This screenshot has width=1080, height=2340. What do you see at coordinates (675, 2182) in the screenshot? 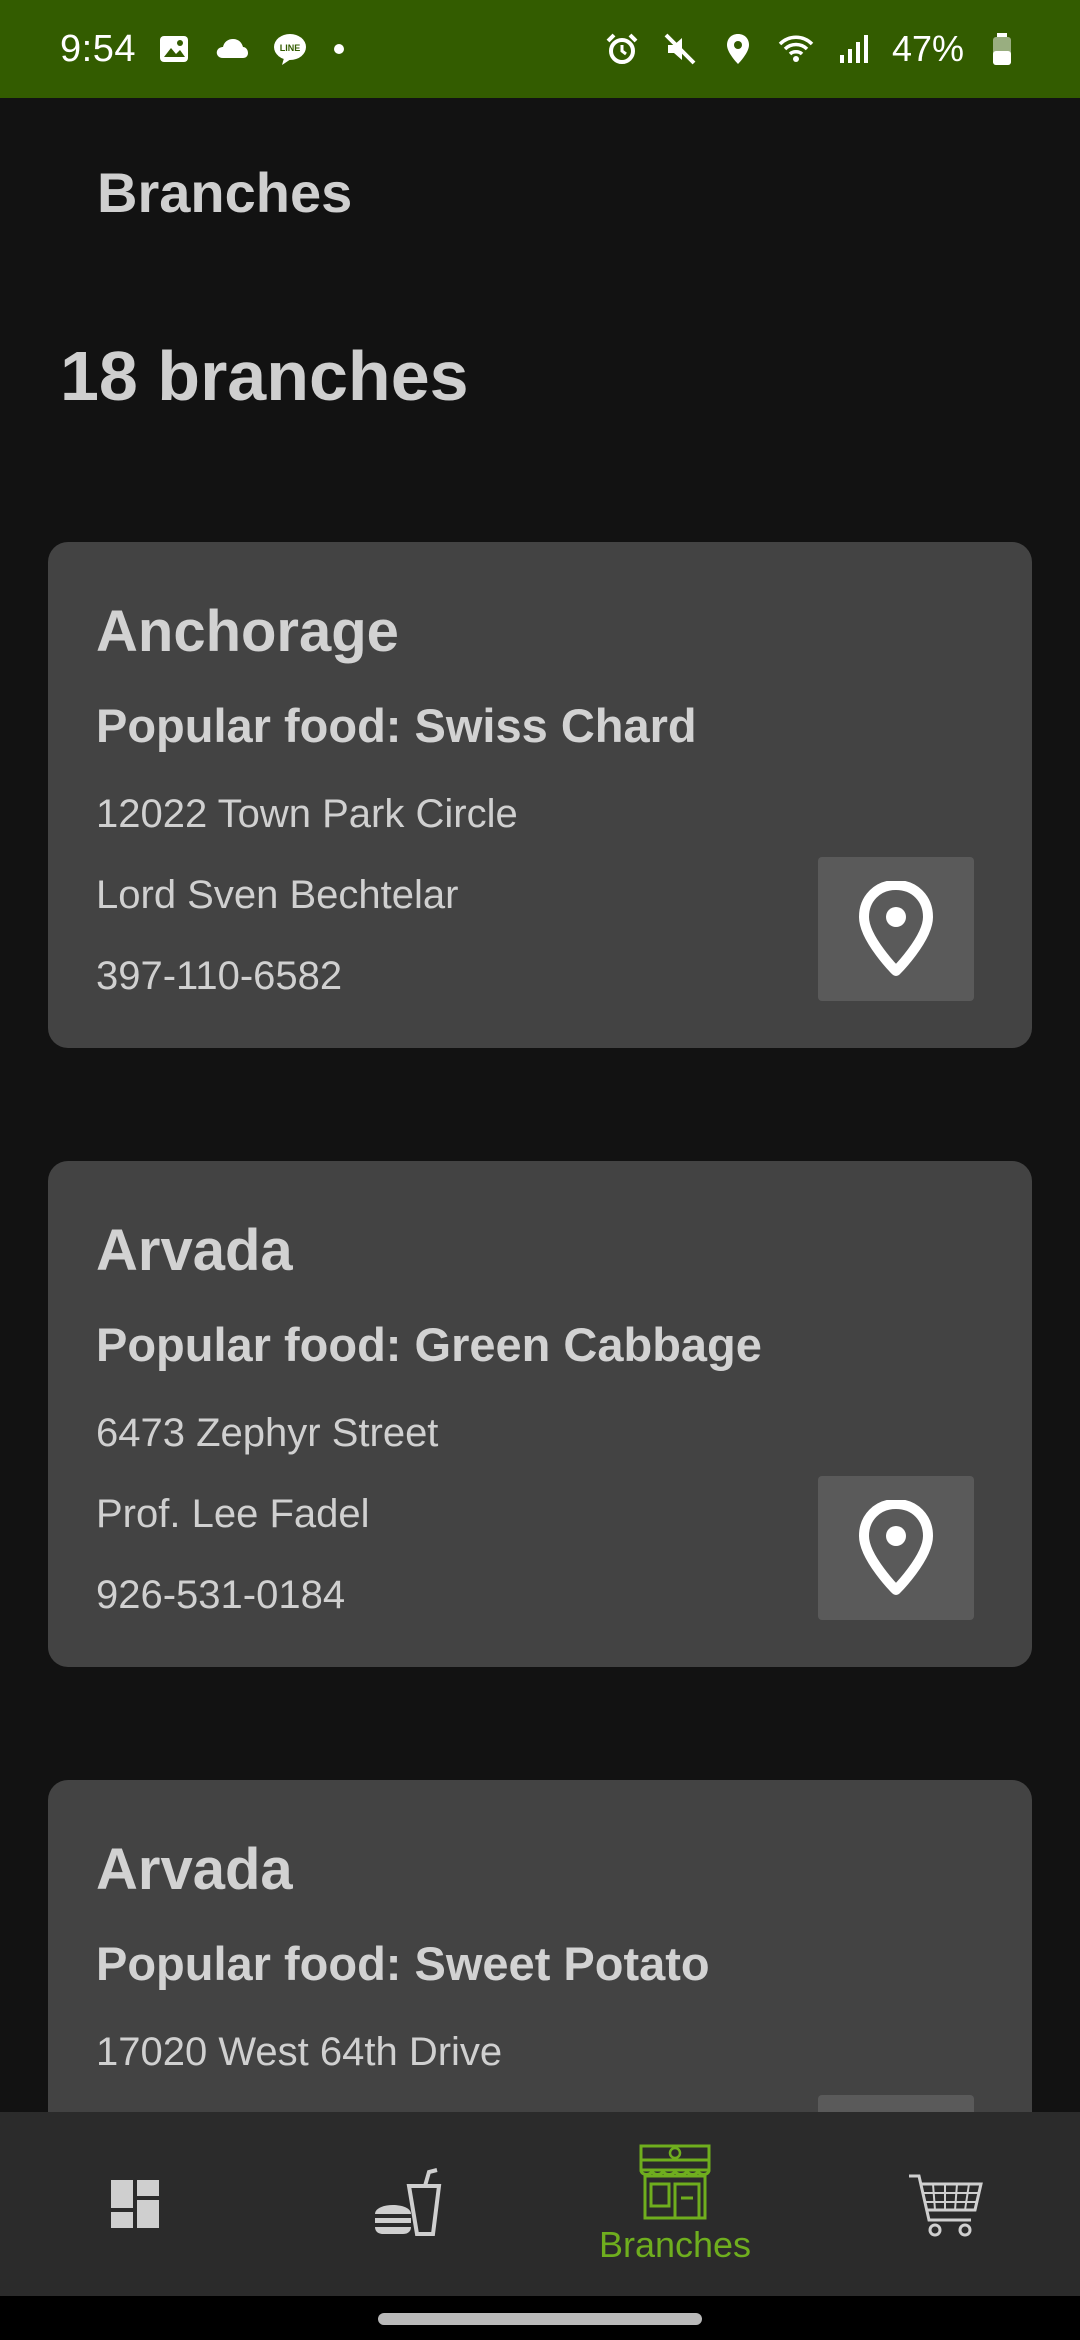
I see `store-icon` at bounding box center [675, 2182].